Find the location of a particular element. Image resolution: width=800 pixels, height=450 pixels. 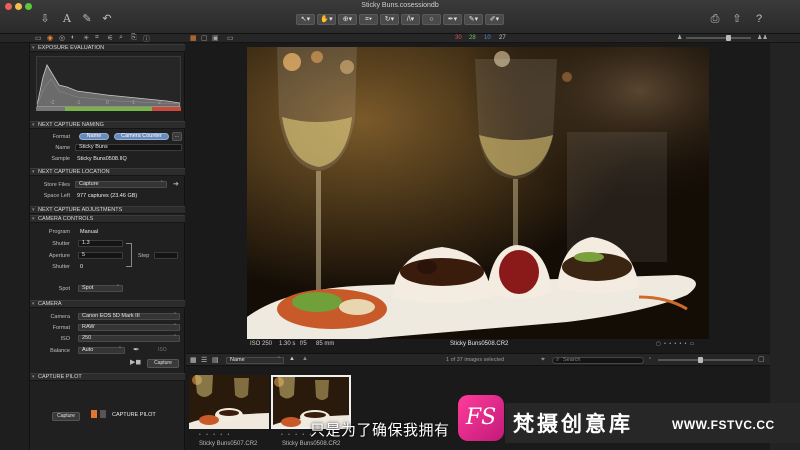

camera-select: Canon EOS 5D Mark III is located at coordinates (129, 316).